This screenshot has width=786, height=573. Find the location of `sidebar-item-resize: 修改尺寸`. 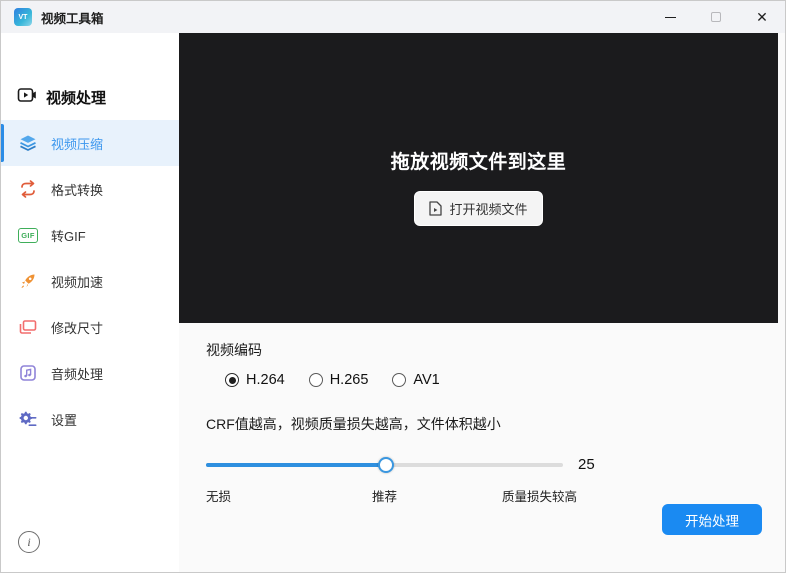

sidebar-item-resize: 修改尺寸 is located at coordinates (90, 327).